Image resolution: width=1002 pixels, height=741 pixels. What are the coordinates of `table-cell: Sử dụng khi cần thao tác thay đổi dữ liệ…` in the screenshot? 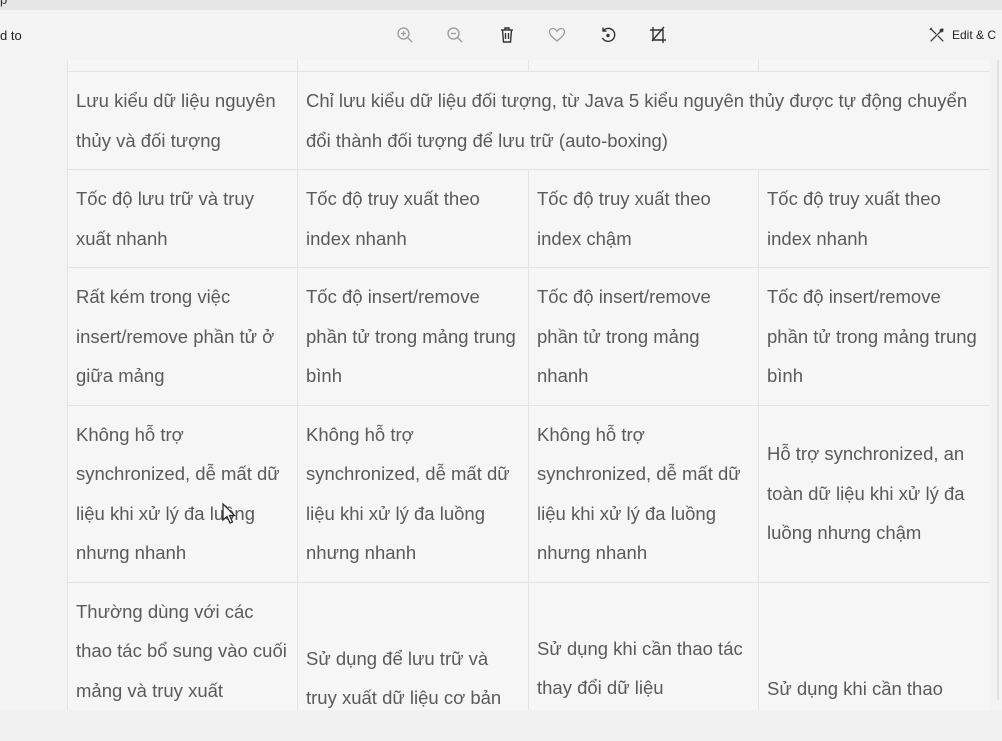 It's located at (643, 645).